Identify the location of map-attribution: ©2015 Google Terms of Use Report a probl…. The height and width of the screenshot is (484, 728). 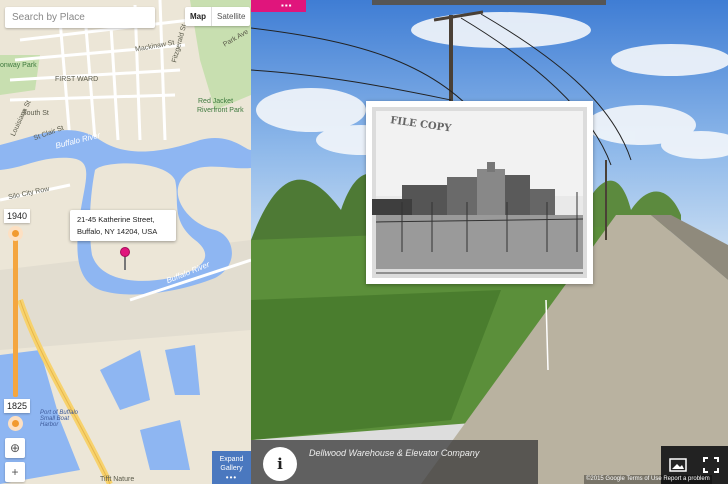
(648, 479).